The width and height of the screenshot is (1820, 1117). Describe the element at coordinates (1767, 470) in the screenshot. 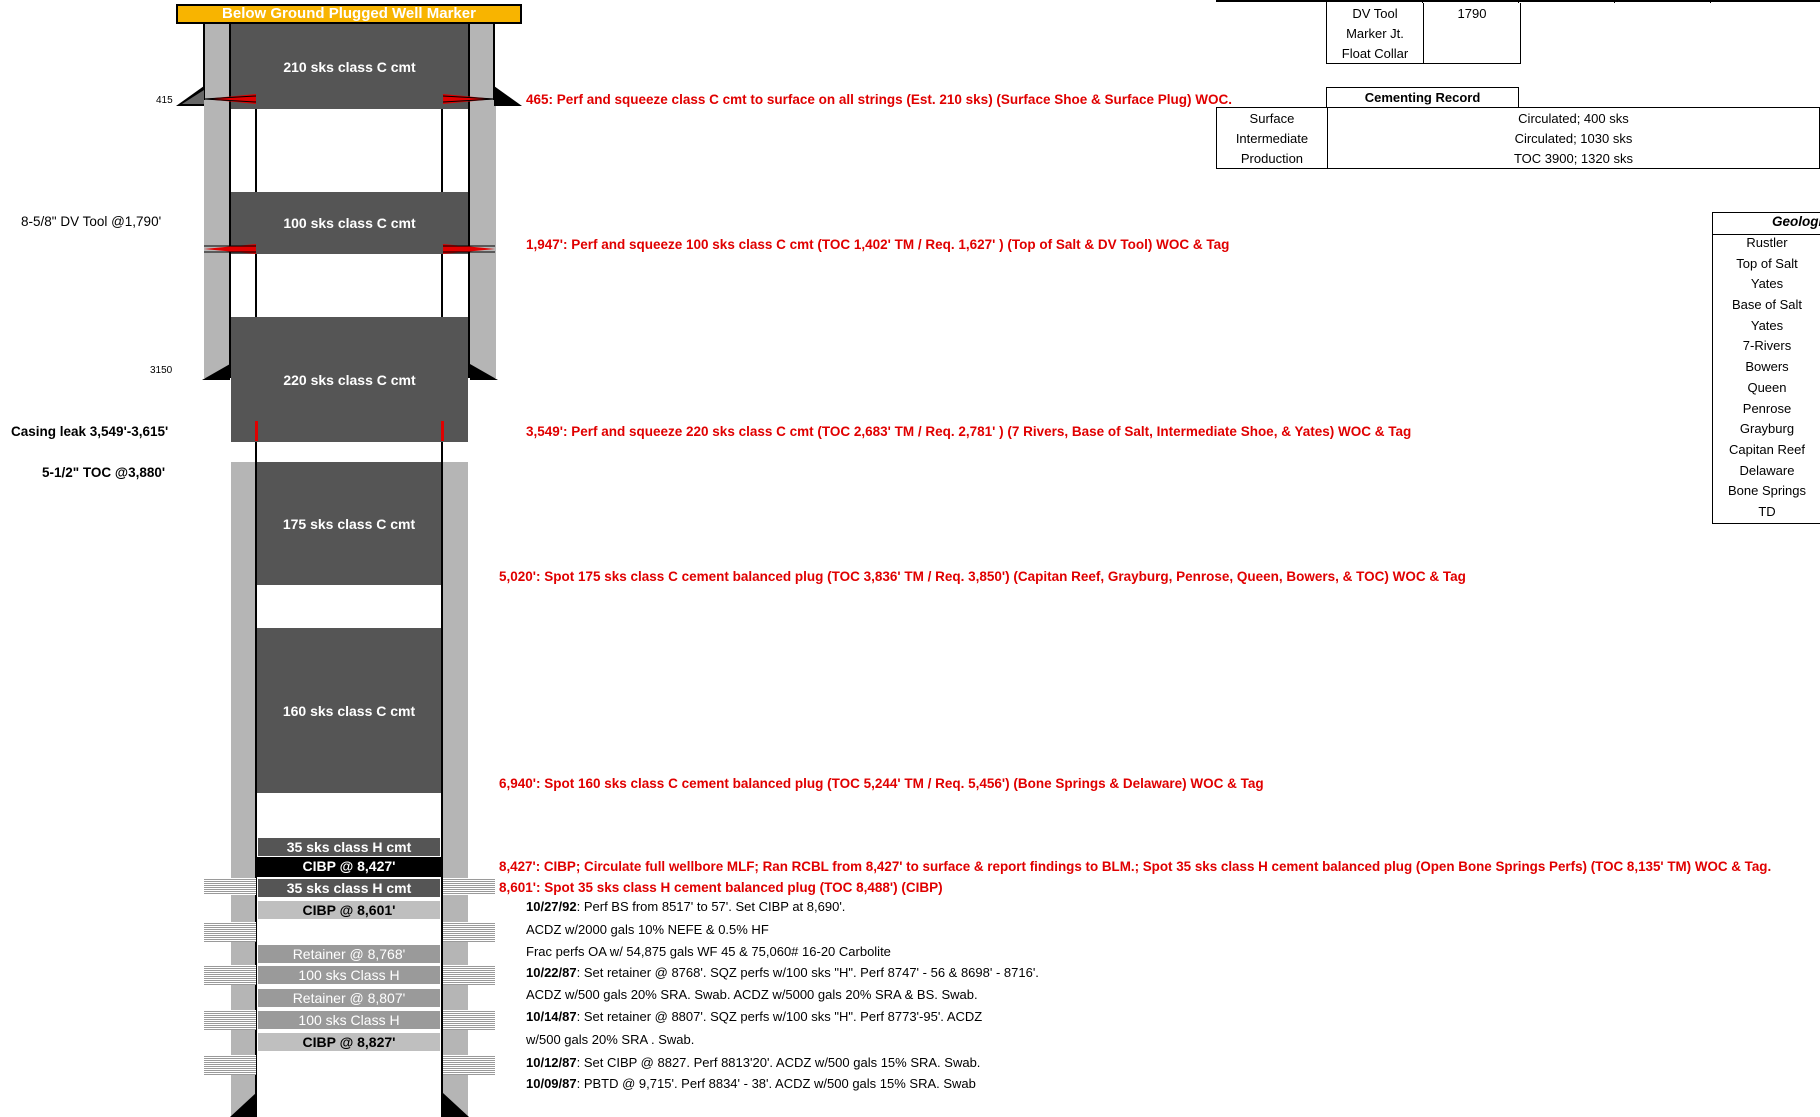

I see `geology-item: Delaware` at that location.